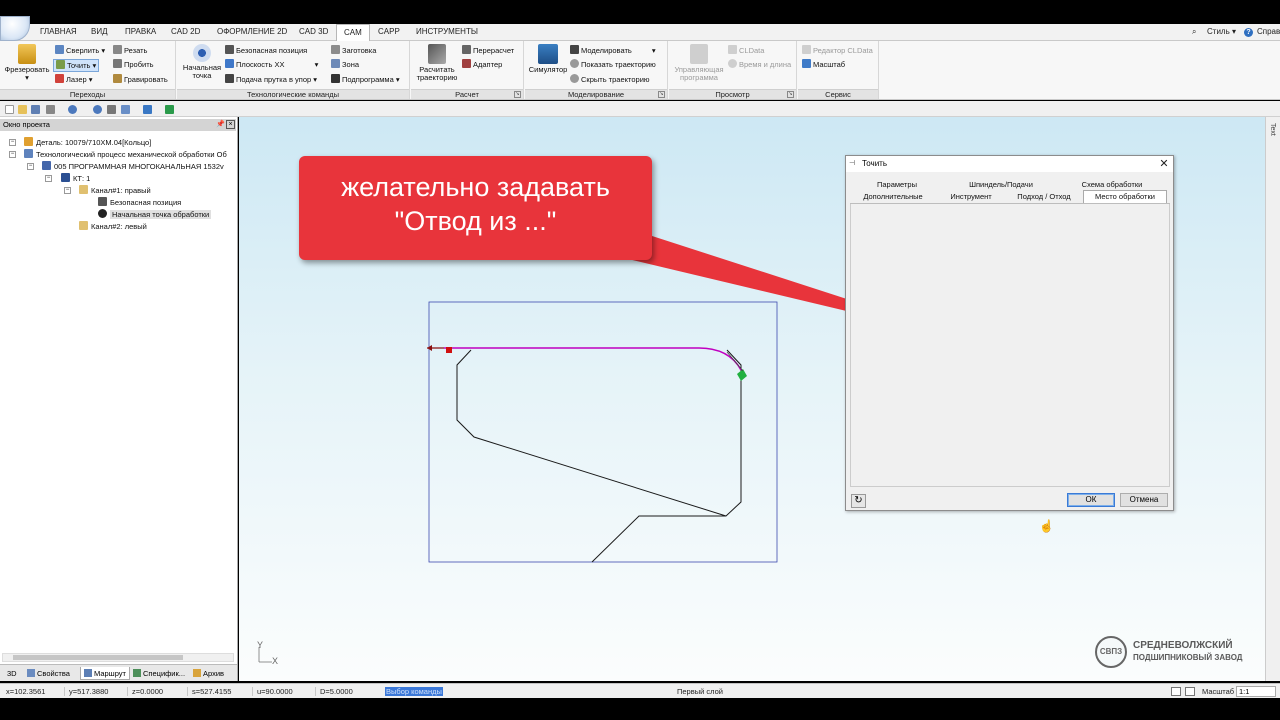 The image size is (1280, 720). Describe the element at coordinates (229, 63) in the screenshot. I see `plane-icon` at that location.